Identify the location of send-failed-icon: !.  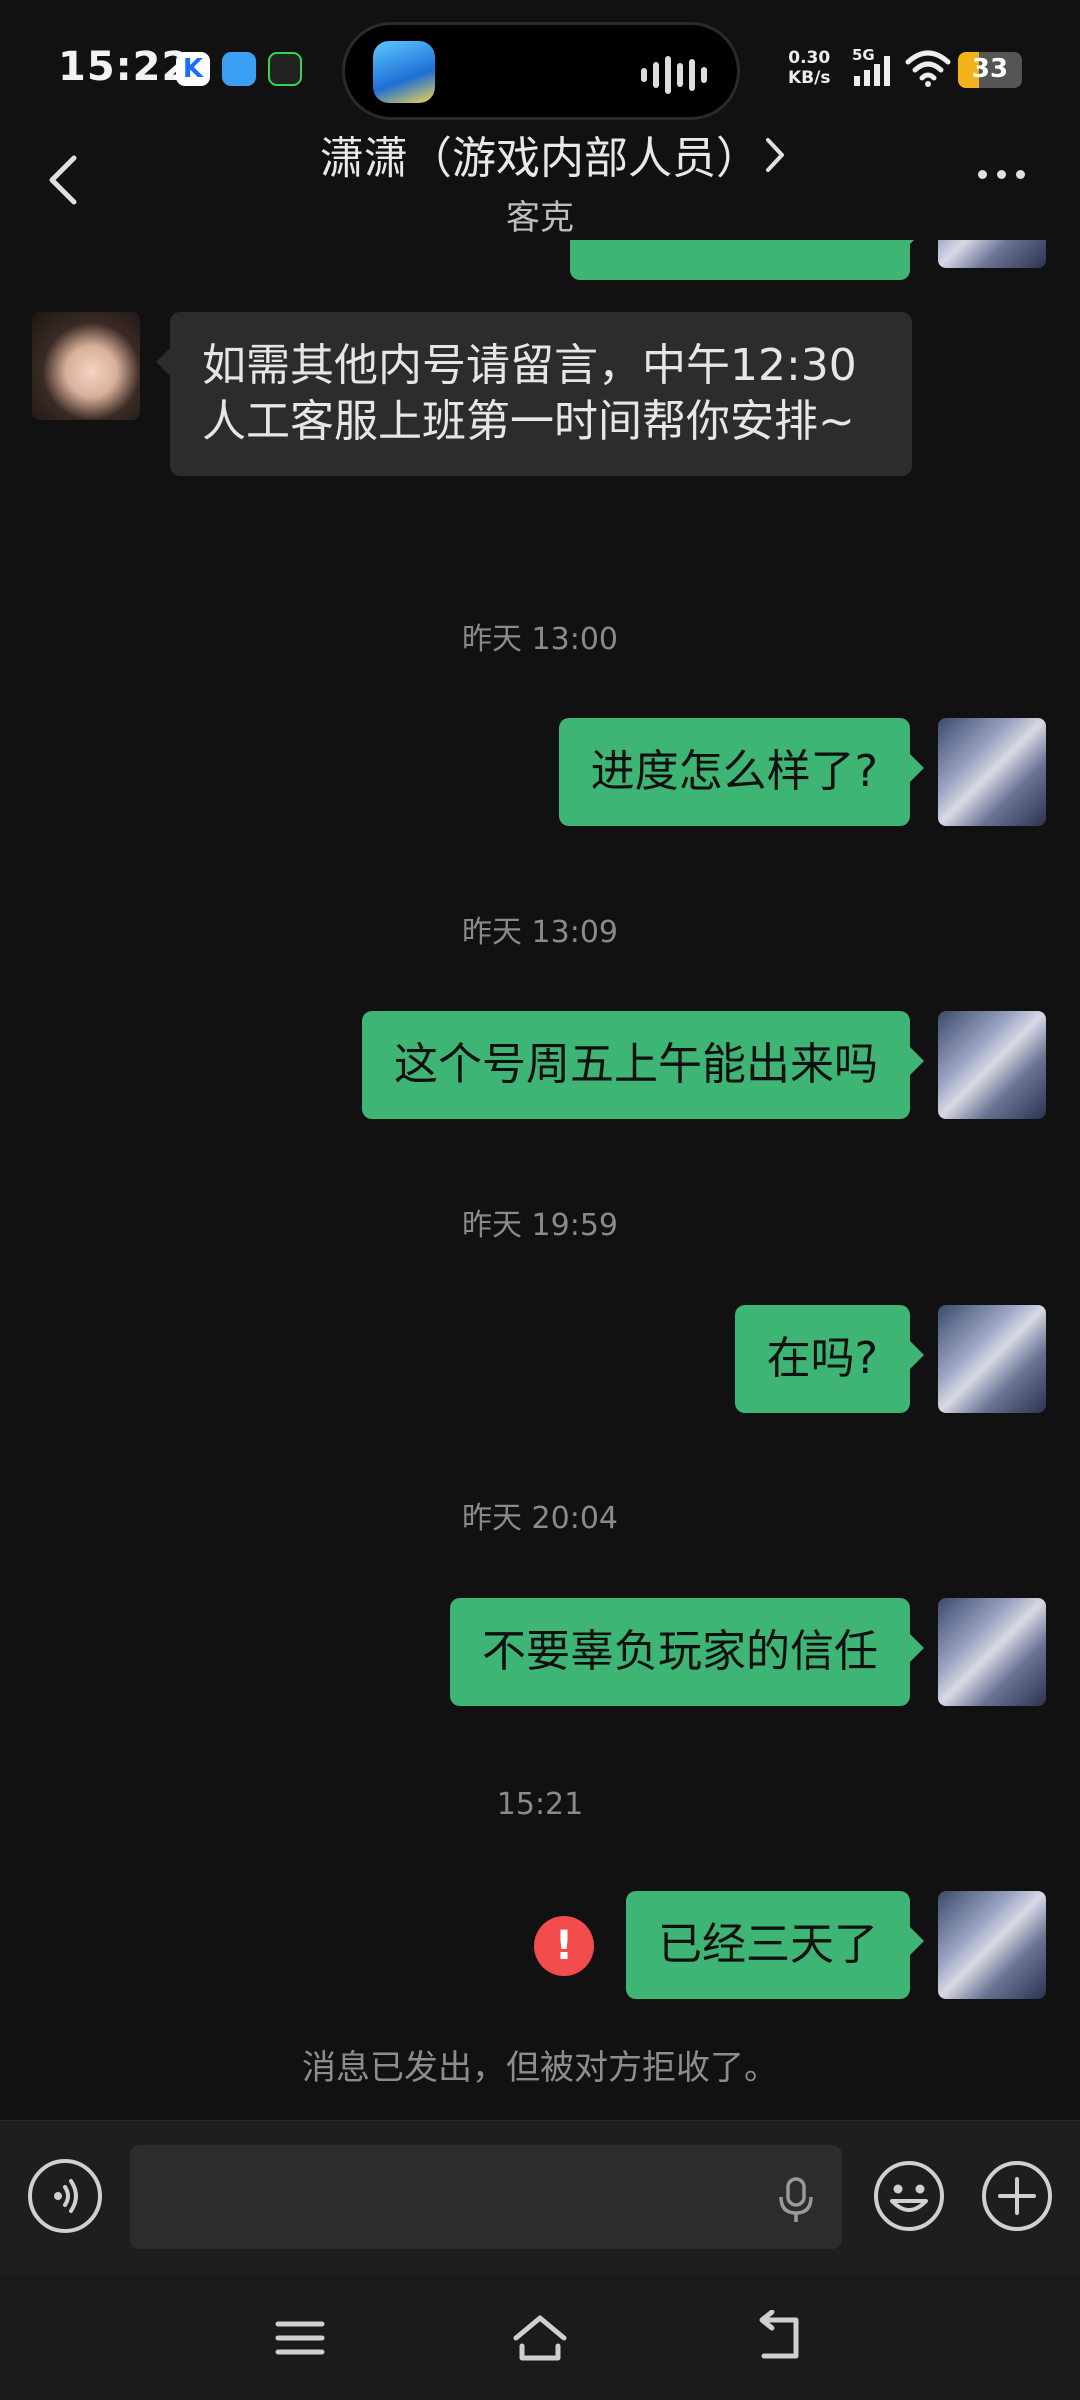
(564, 1946).